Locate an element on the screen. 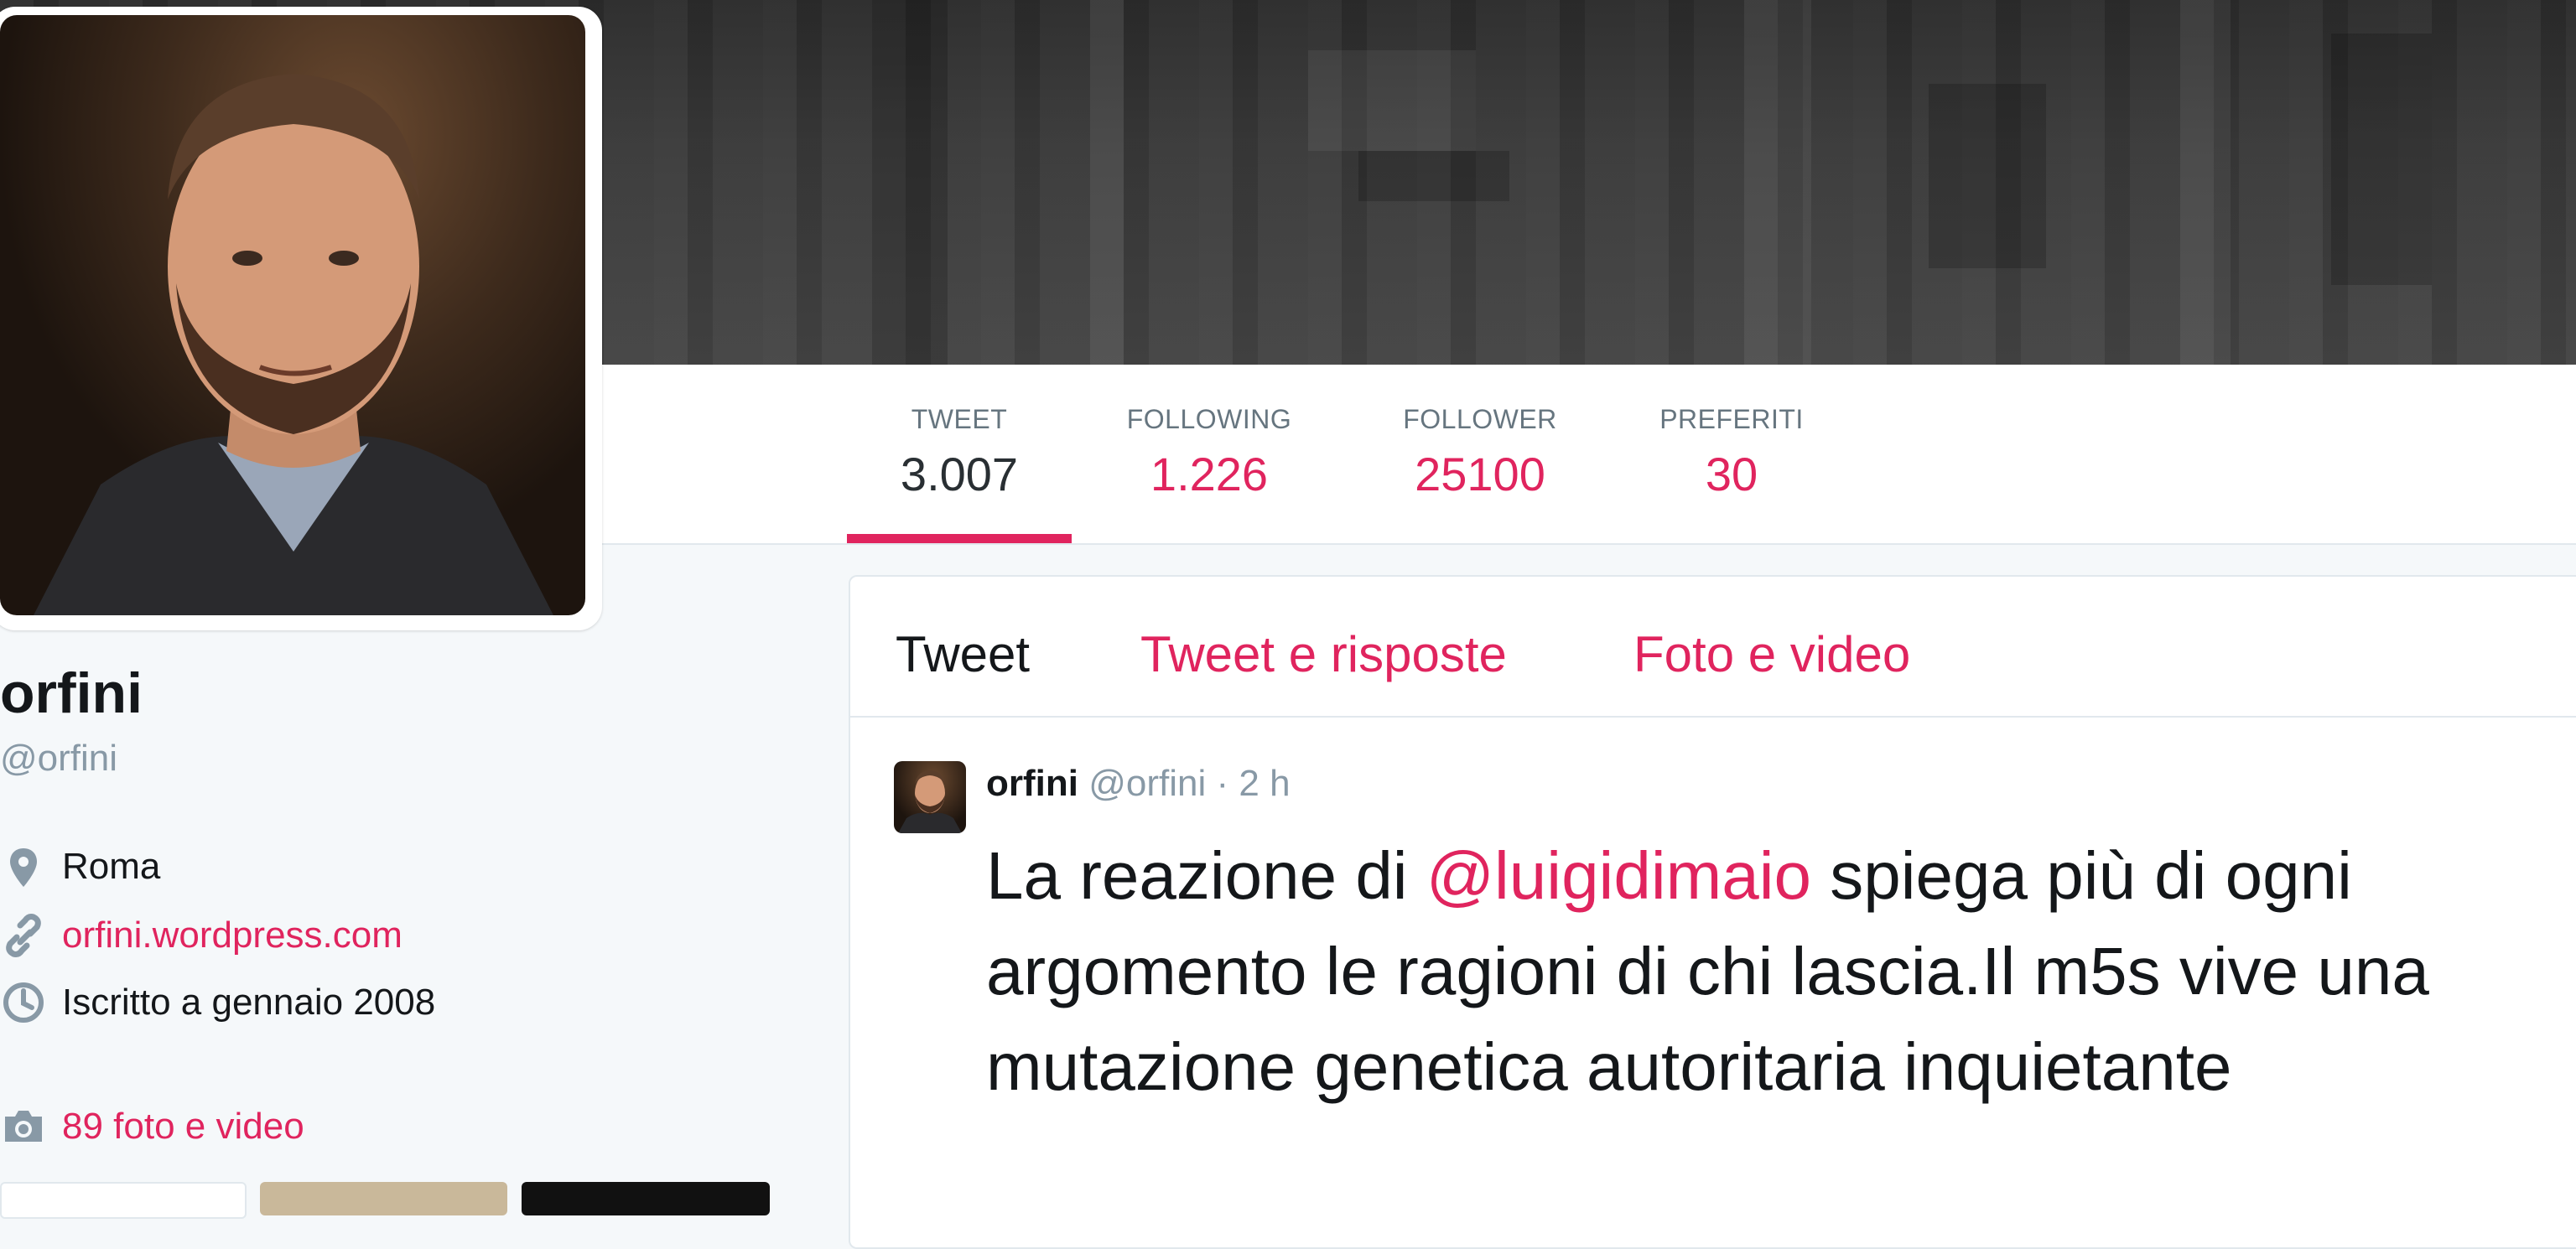 The height and width of the screenshot is (1249, 2576). stat-label: FOLLOWER is located at coordinates (1480, 419).